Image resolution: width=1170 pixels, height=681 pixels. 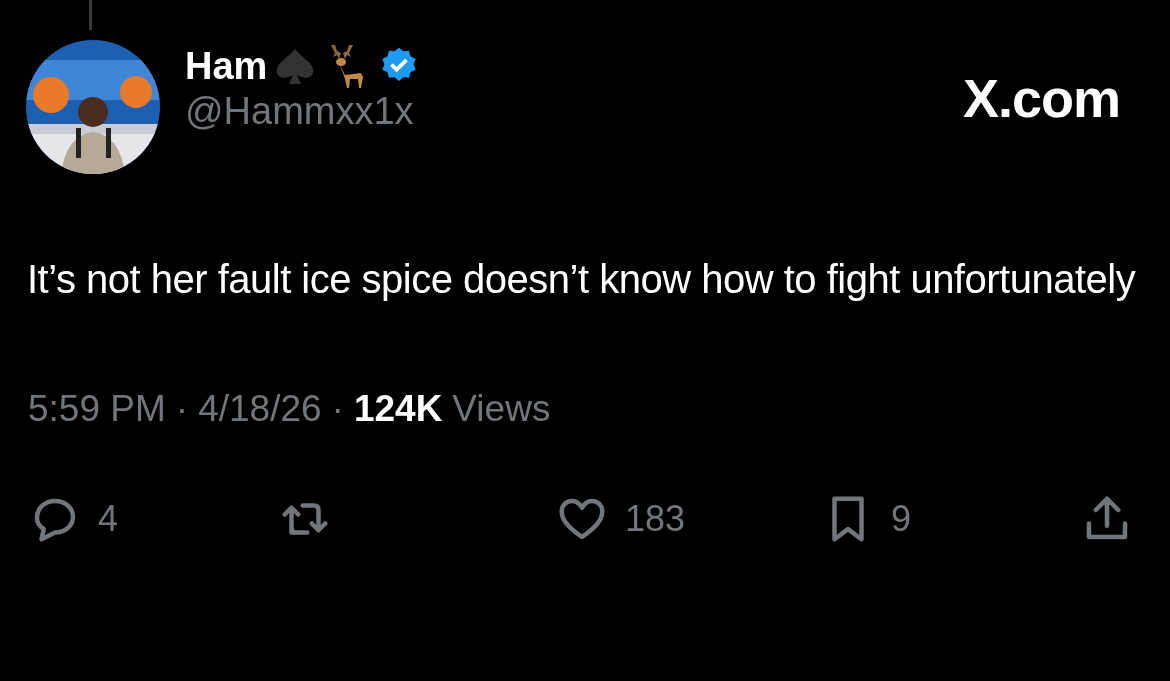 What do you see at coordinates (398, 409) in the screenshot?
I see `view-count: 124K` at bounding box center [398, 409].